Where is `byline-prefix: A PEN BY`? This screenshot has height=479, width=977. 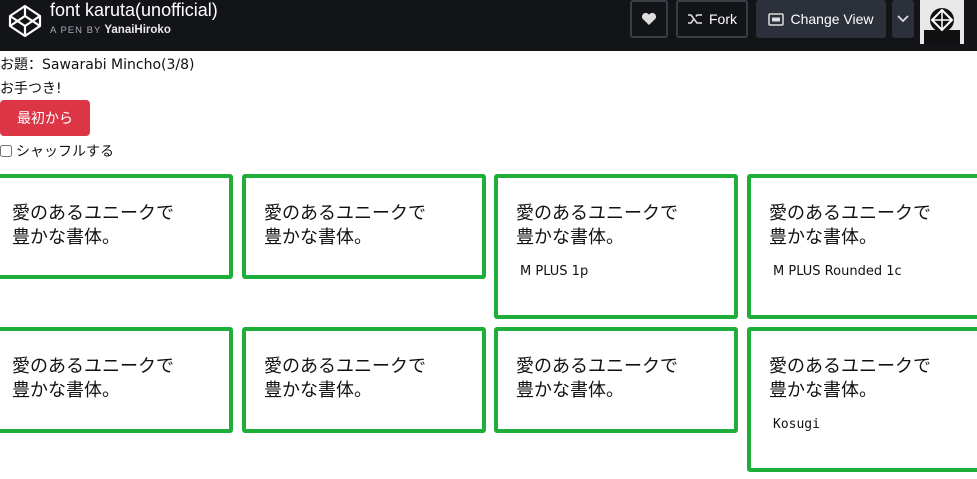 byline-prefix: A PEN BY is located at coordinates (76, 30).